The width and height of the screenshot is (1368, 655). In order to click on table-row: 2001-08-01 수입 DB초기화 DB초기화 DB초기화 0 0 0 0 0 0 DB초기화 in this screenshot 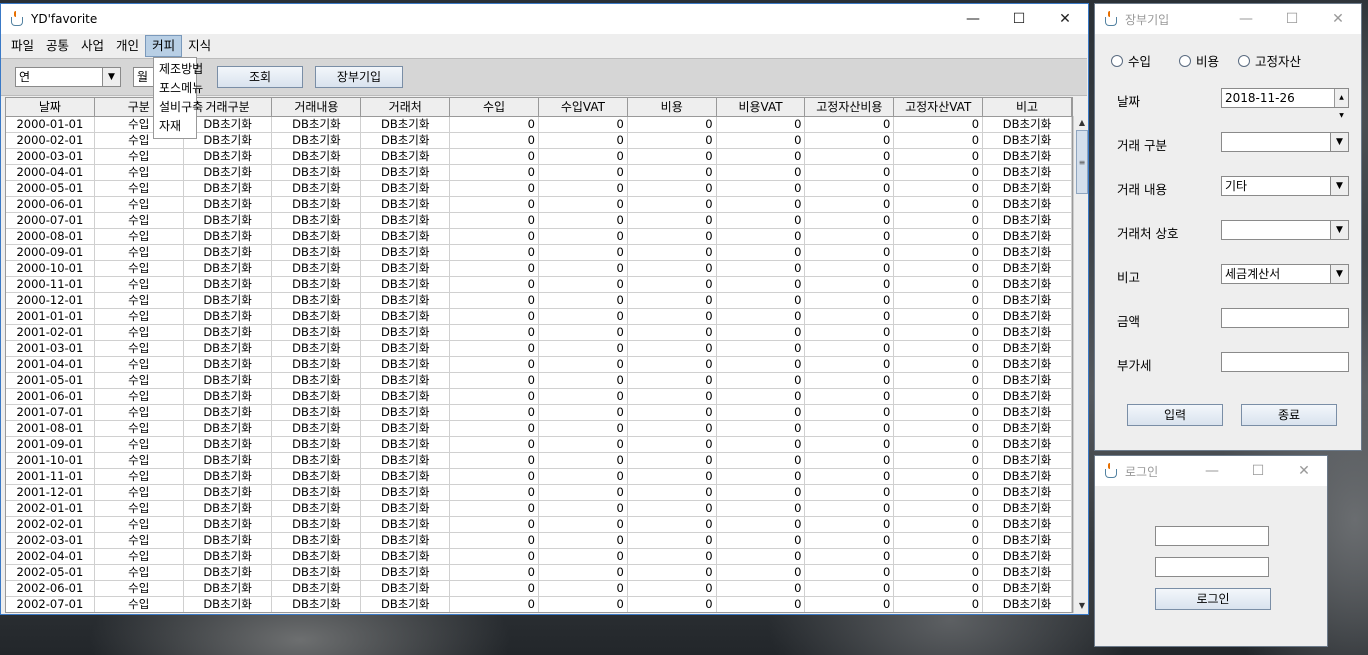, I will do `click(539, 429)`.